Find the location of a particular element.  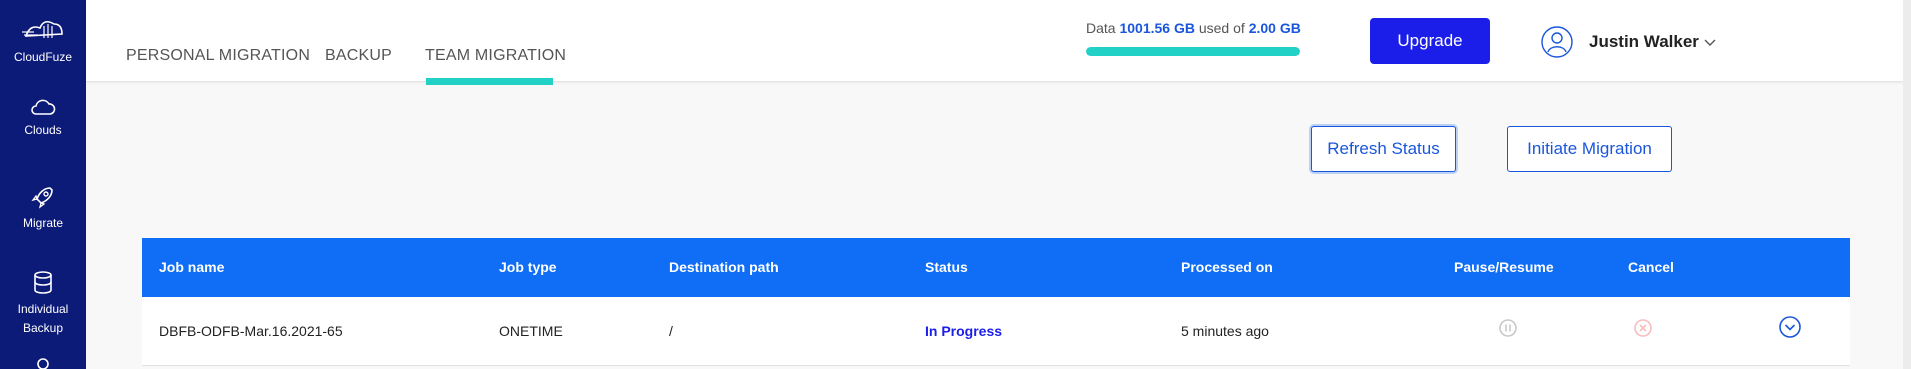

rocket-icon is located at coordinates (42, 198).